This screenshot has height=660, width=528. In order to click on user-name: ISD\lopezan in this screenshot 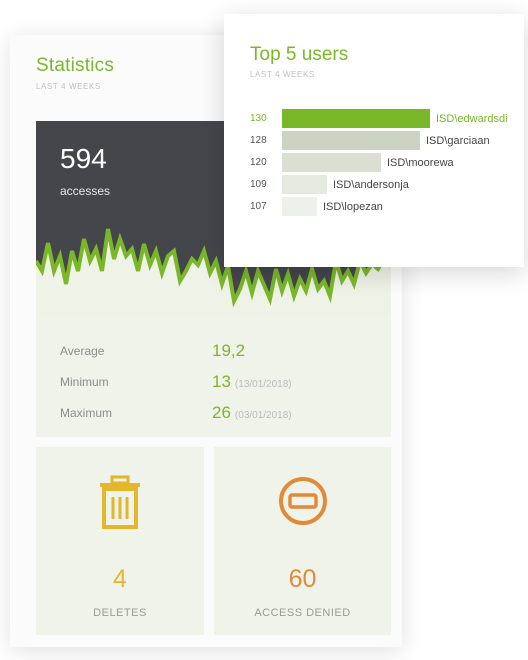, I will do `click(353, 207)`.